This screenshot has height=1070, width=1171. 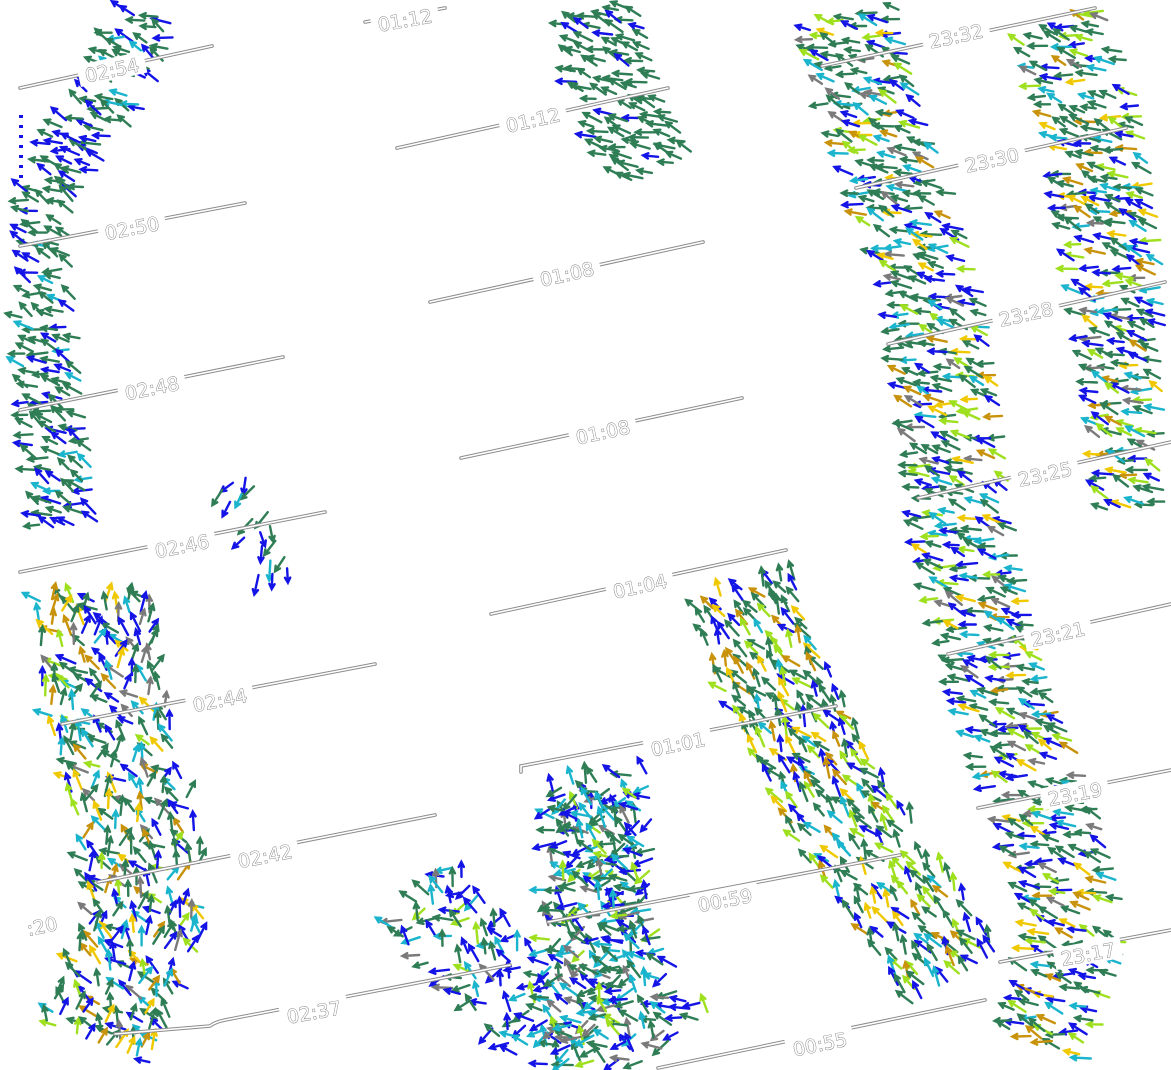 I want to click on edge-fragment, so click(x=21, y=146).